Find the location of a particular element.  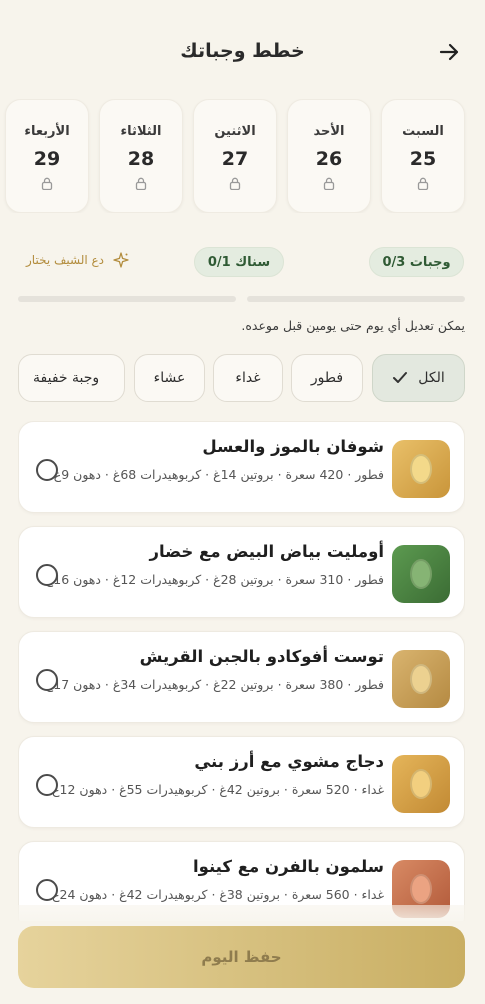

meal-name: أومليت بياض البيض مع خضار is located at coordinates (266, 551).